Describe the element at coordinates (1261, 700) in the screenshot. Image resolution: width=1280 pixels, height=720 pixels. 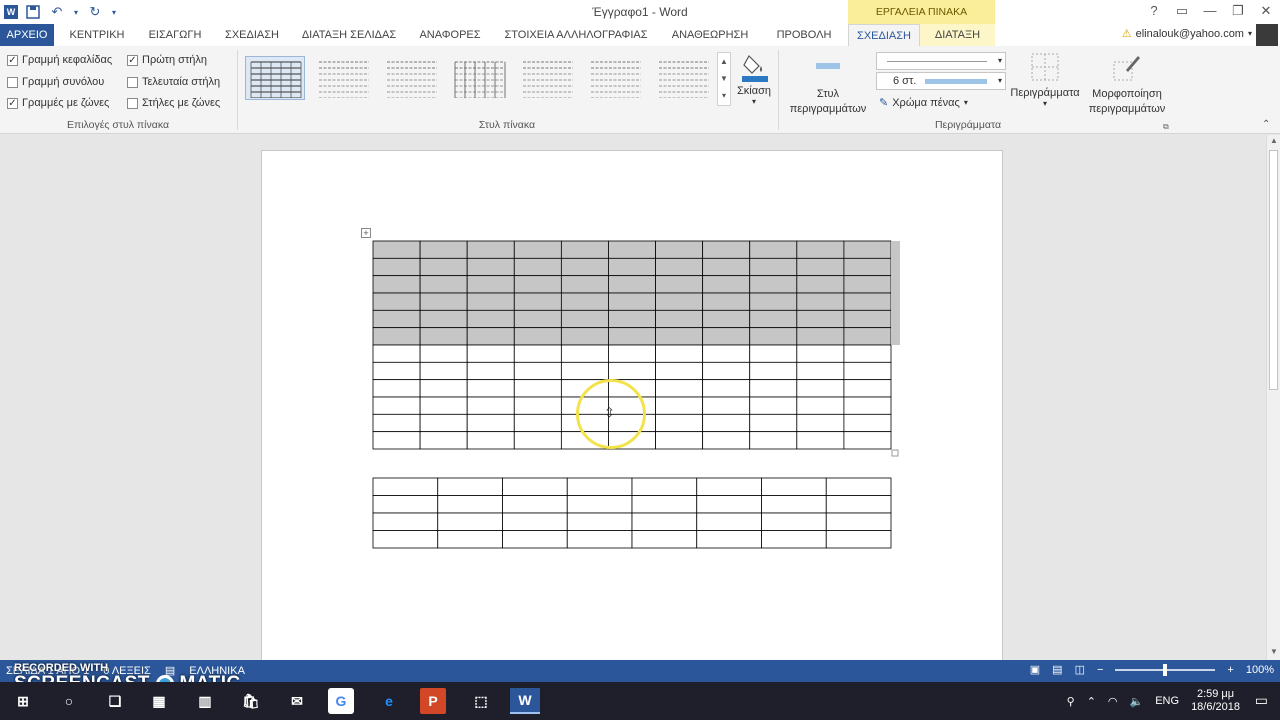
I see `notifications-icon: ▭` at that location.